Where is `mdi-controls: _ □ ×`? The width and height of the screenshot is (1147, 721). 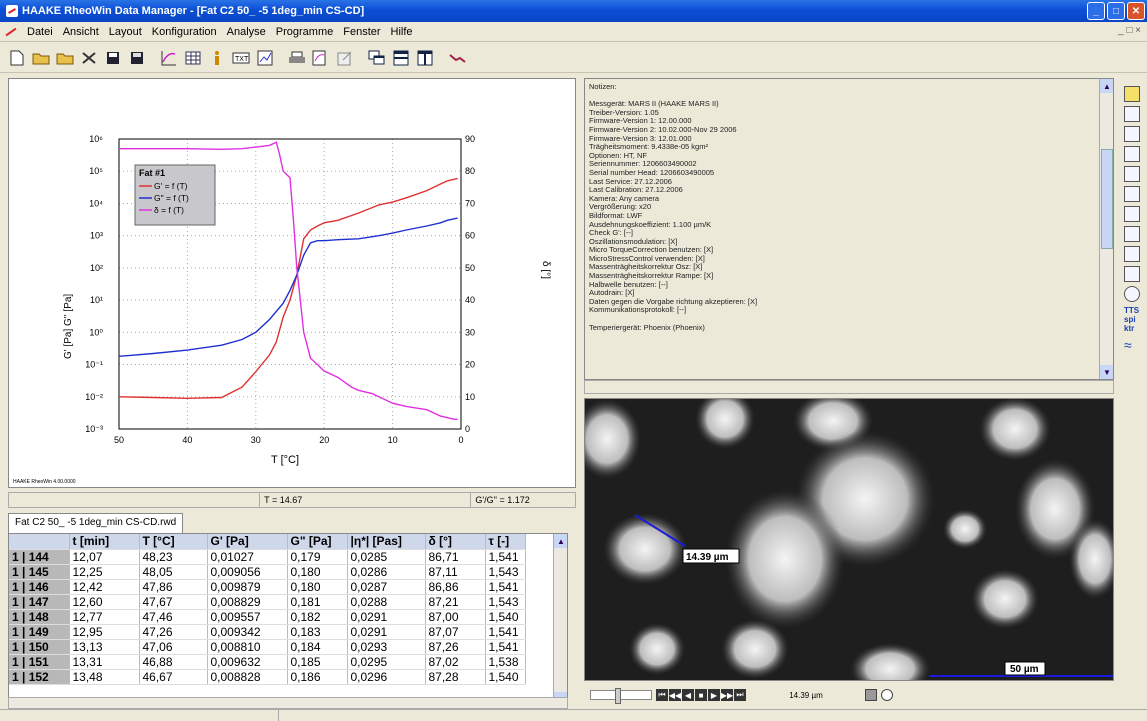 mdi-controls: _ □ × is located at coordinates (1129, 30).